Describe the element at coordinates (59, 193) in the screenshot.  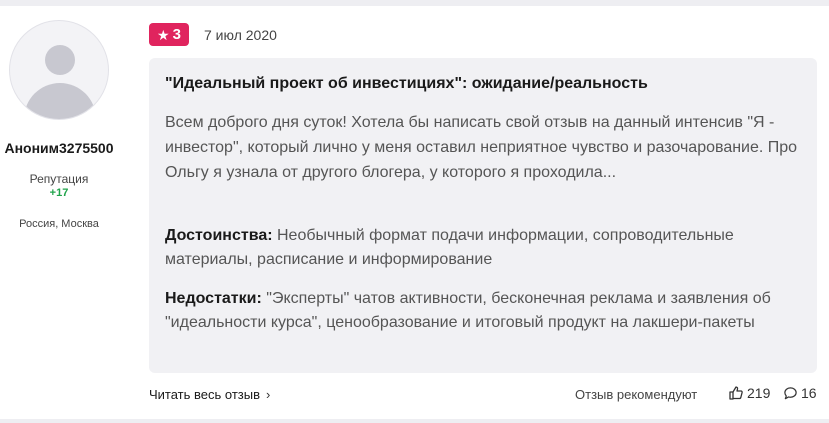
I see `reputation-value: +17` at that location.